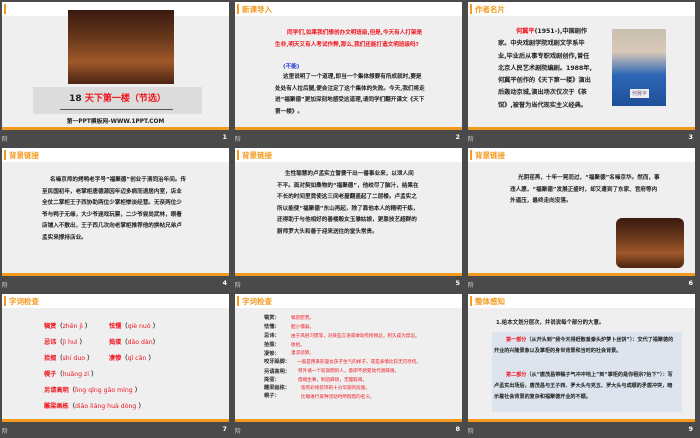 The height and width of the screenshot is (438, 700). I want to click on slide-number: 1, so click(224, 137).